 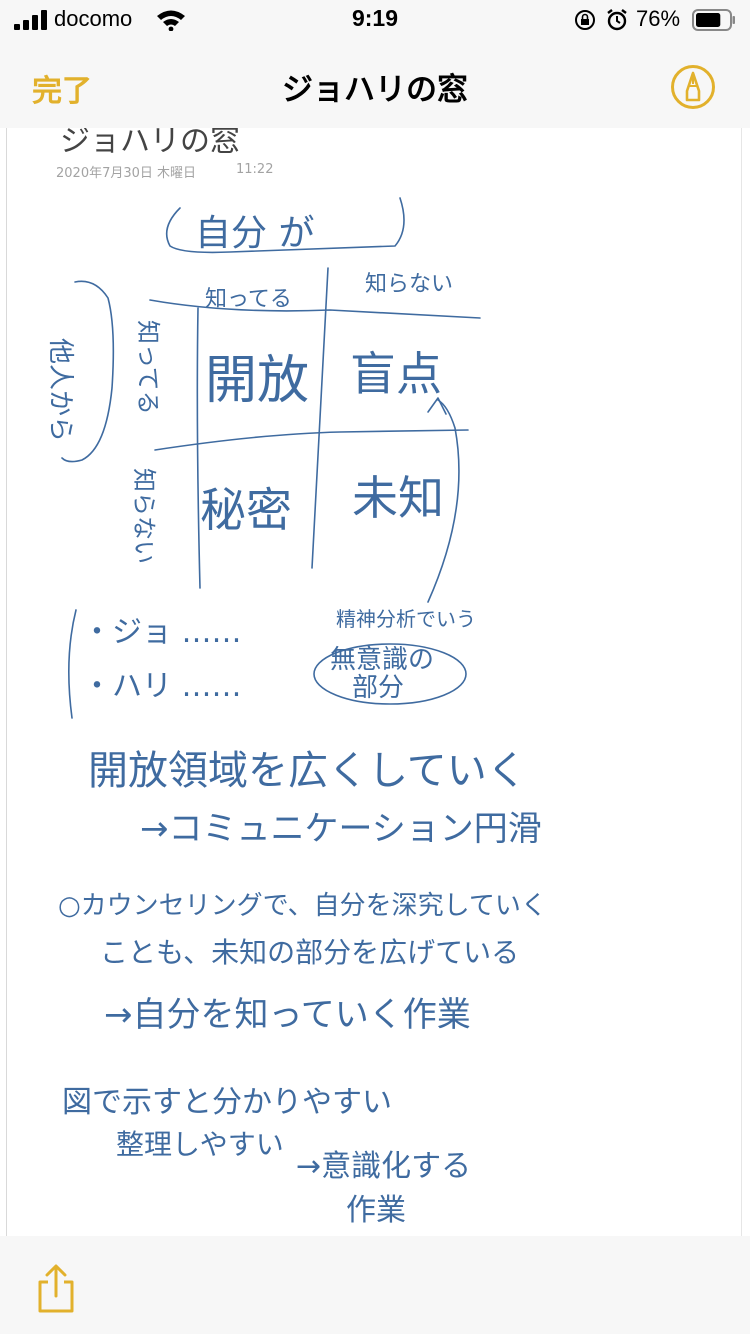 What do you see at coordinates (406, 619) in the screenshot?
I see `hw-note-1: 精神分析でいう` at bounding box center [406, 619].